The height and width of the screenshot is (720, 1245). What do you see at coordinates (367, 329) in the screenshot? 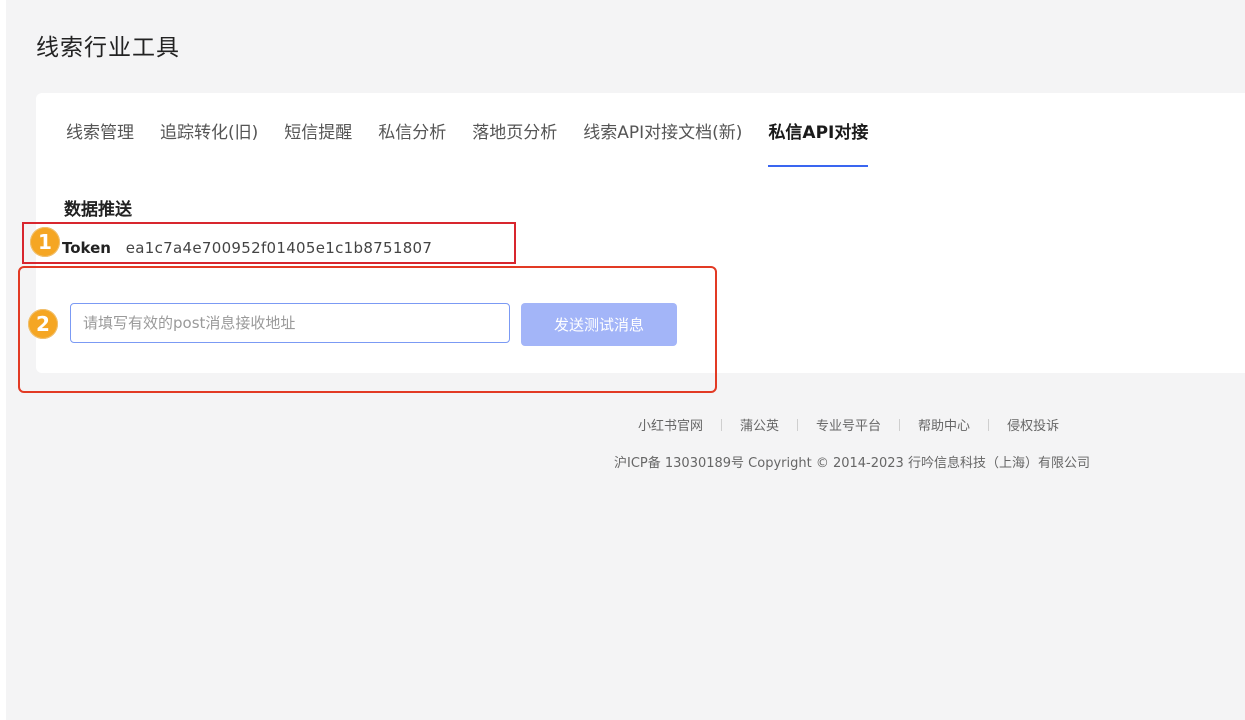
I see `annotation-box-url` at bounding box center [367, 329].